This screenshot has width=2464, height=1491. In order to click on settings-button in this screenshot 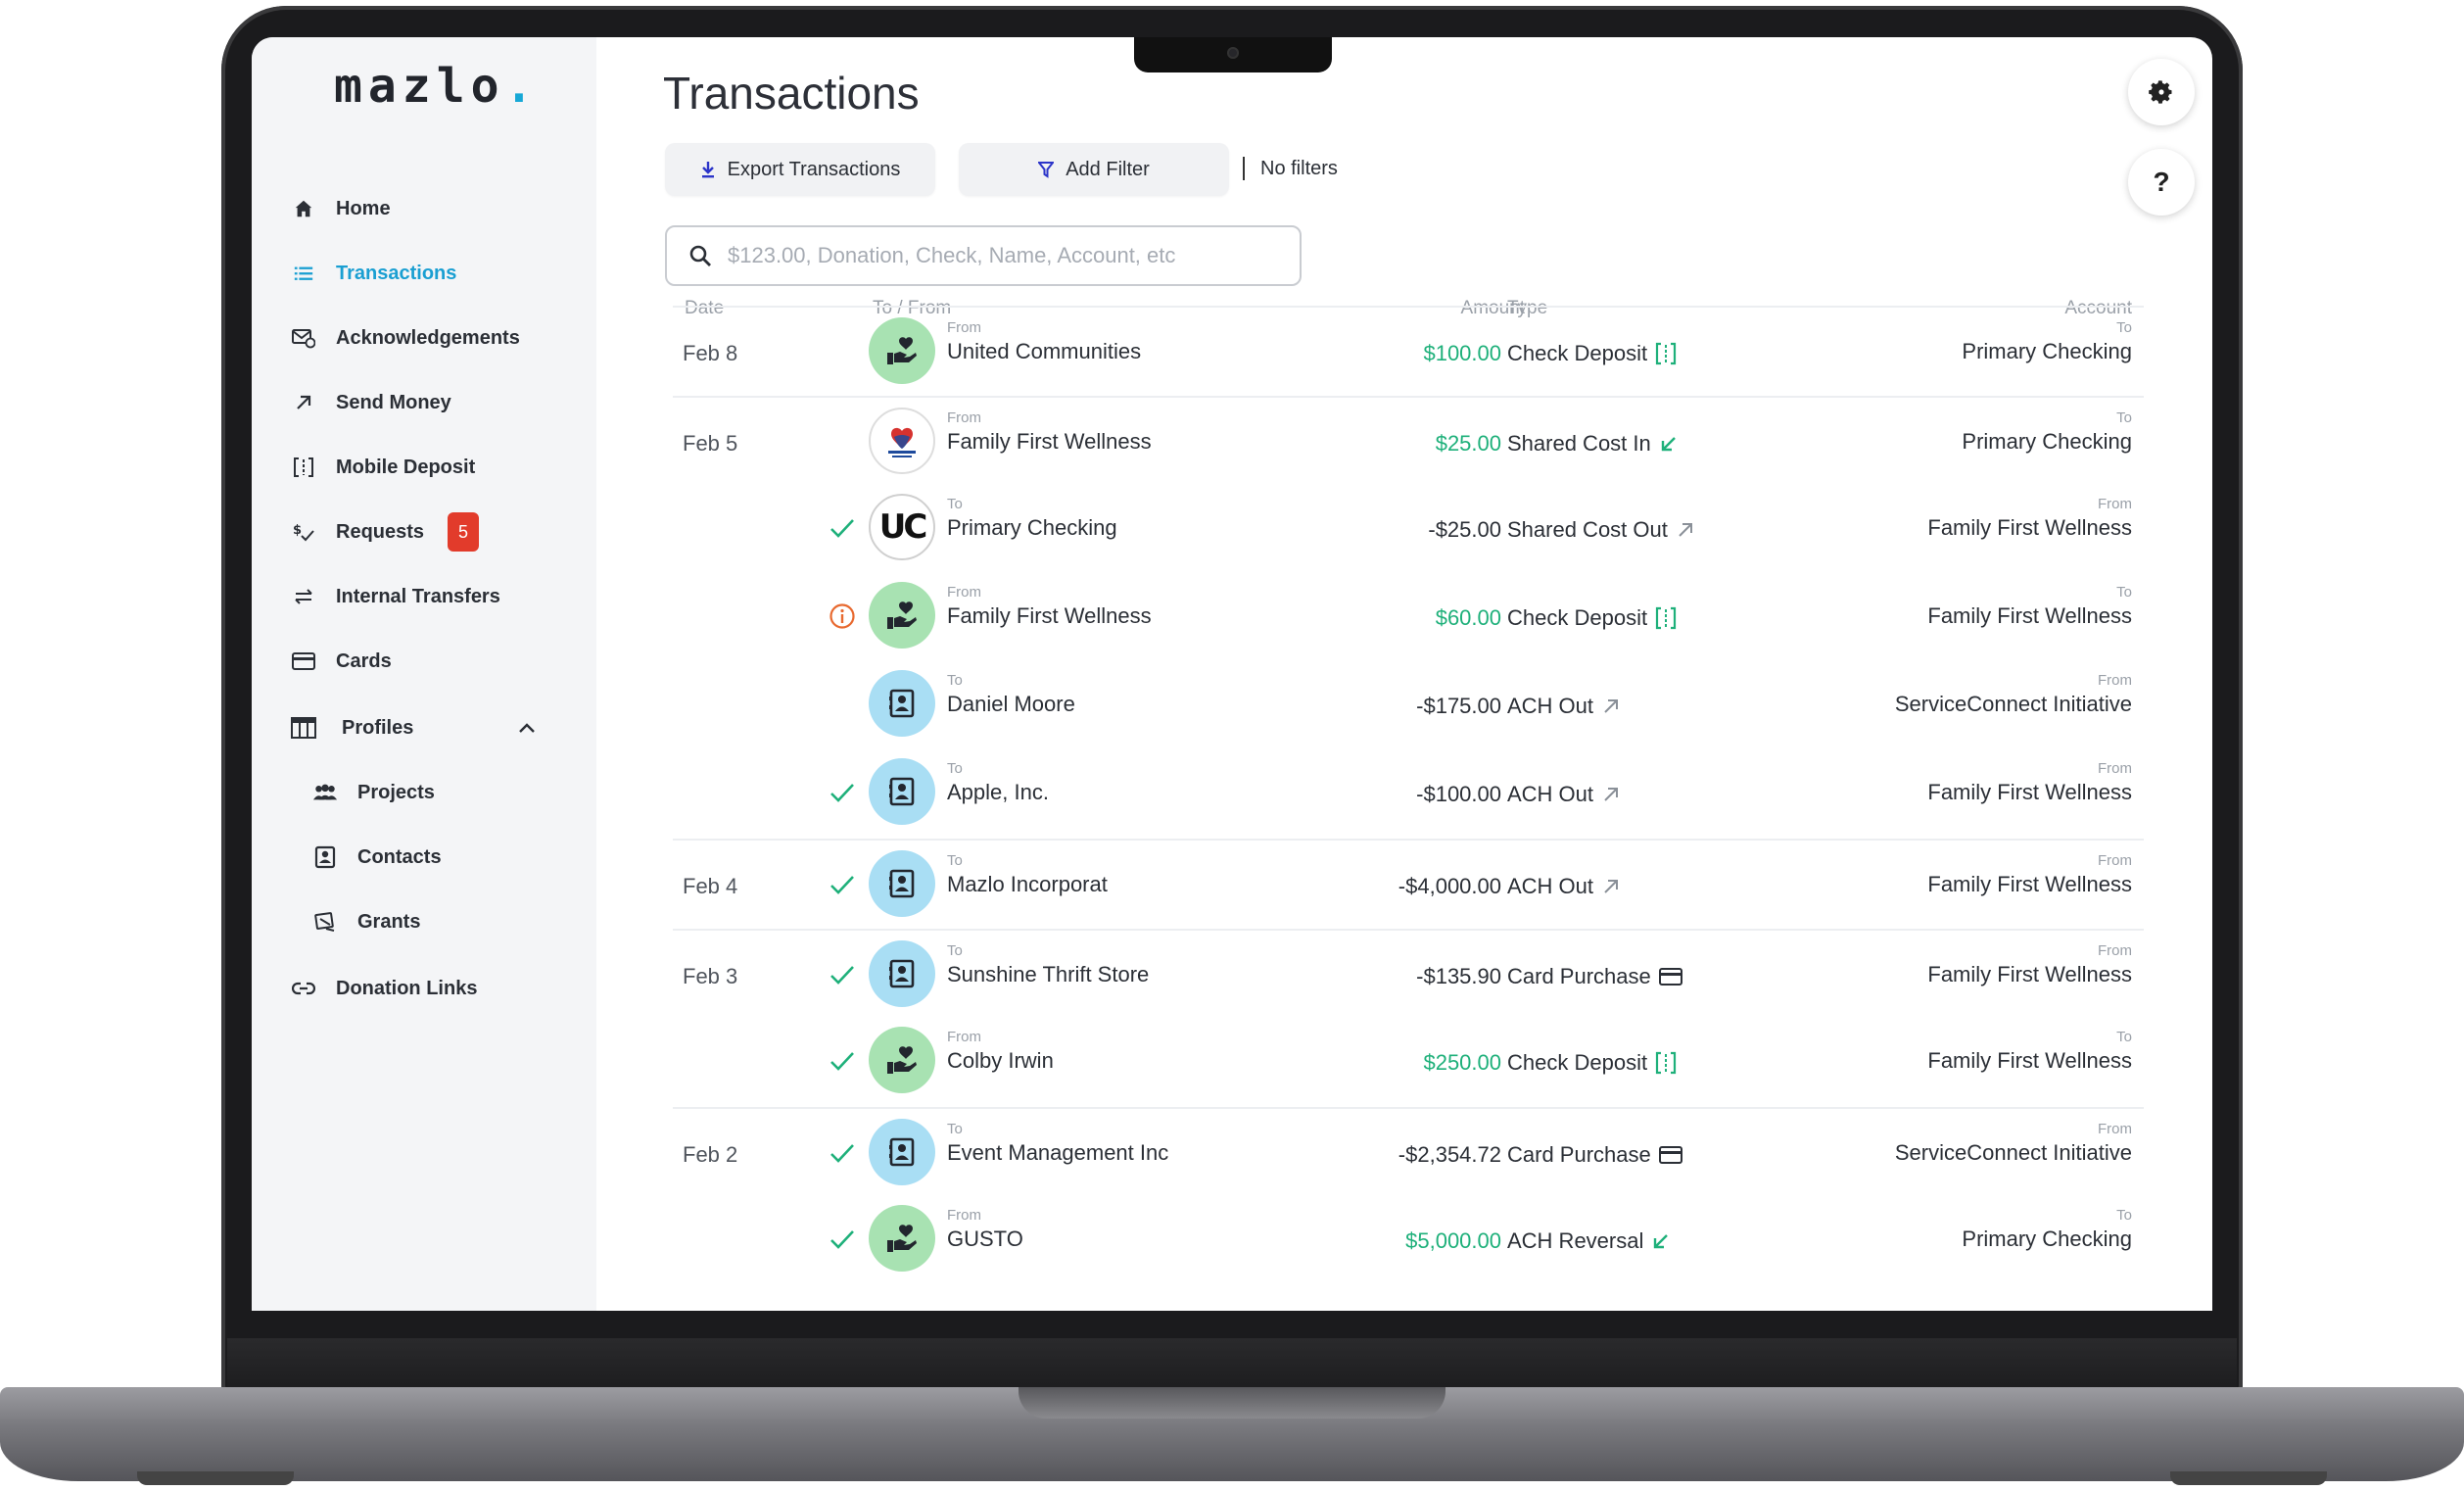, I will do `click(2161, 92)`.